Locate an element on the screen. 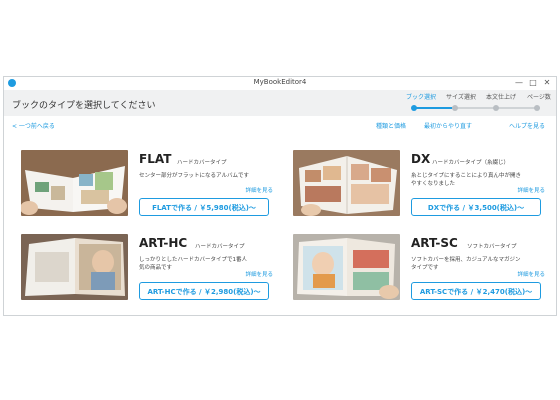  types-prices-link: 種類と価格 is located at coordinates (391, 125).